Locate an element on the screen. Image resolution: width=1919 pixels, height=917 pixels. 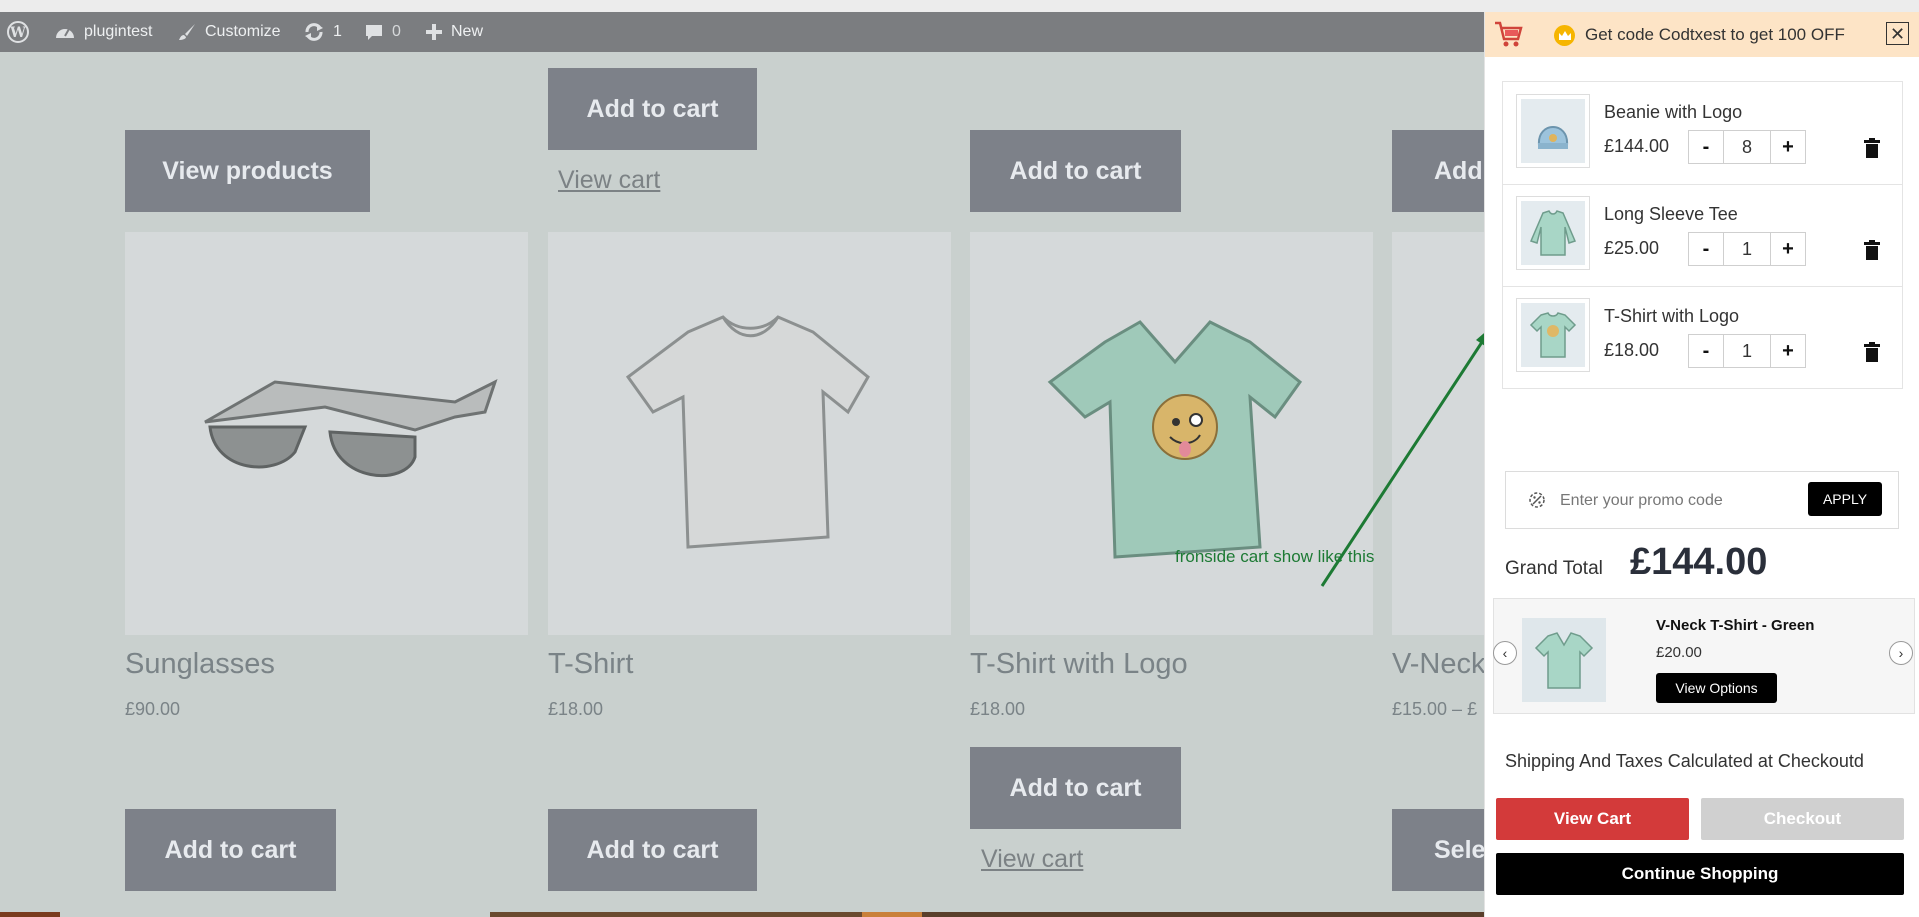
product-image-sunglasses is located at coordinates (326, 433).